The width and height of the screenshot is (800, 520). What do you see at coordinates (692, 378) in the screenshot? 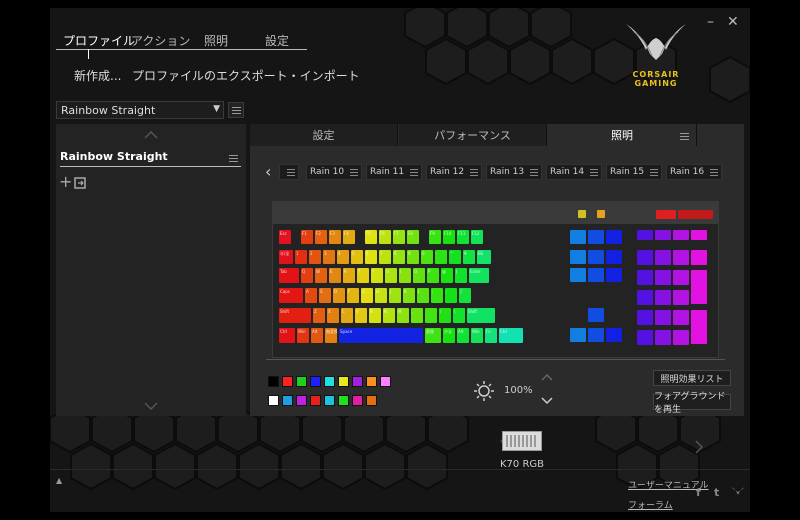
I see `effects-list-button: 照明効果リスト` at bounding box center [692, 378].